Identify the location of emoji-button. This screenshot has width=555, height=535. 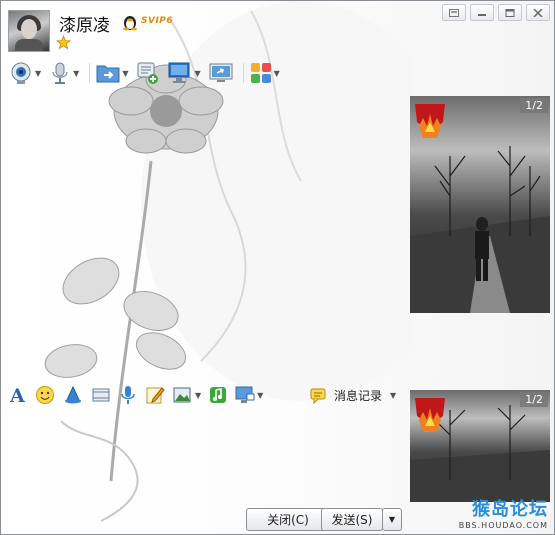
(45, 395).